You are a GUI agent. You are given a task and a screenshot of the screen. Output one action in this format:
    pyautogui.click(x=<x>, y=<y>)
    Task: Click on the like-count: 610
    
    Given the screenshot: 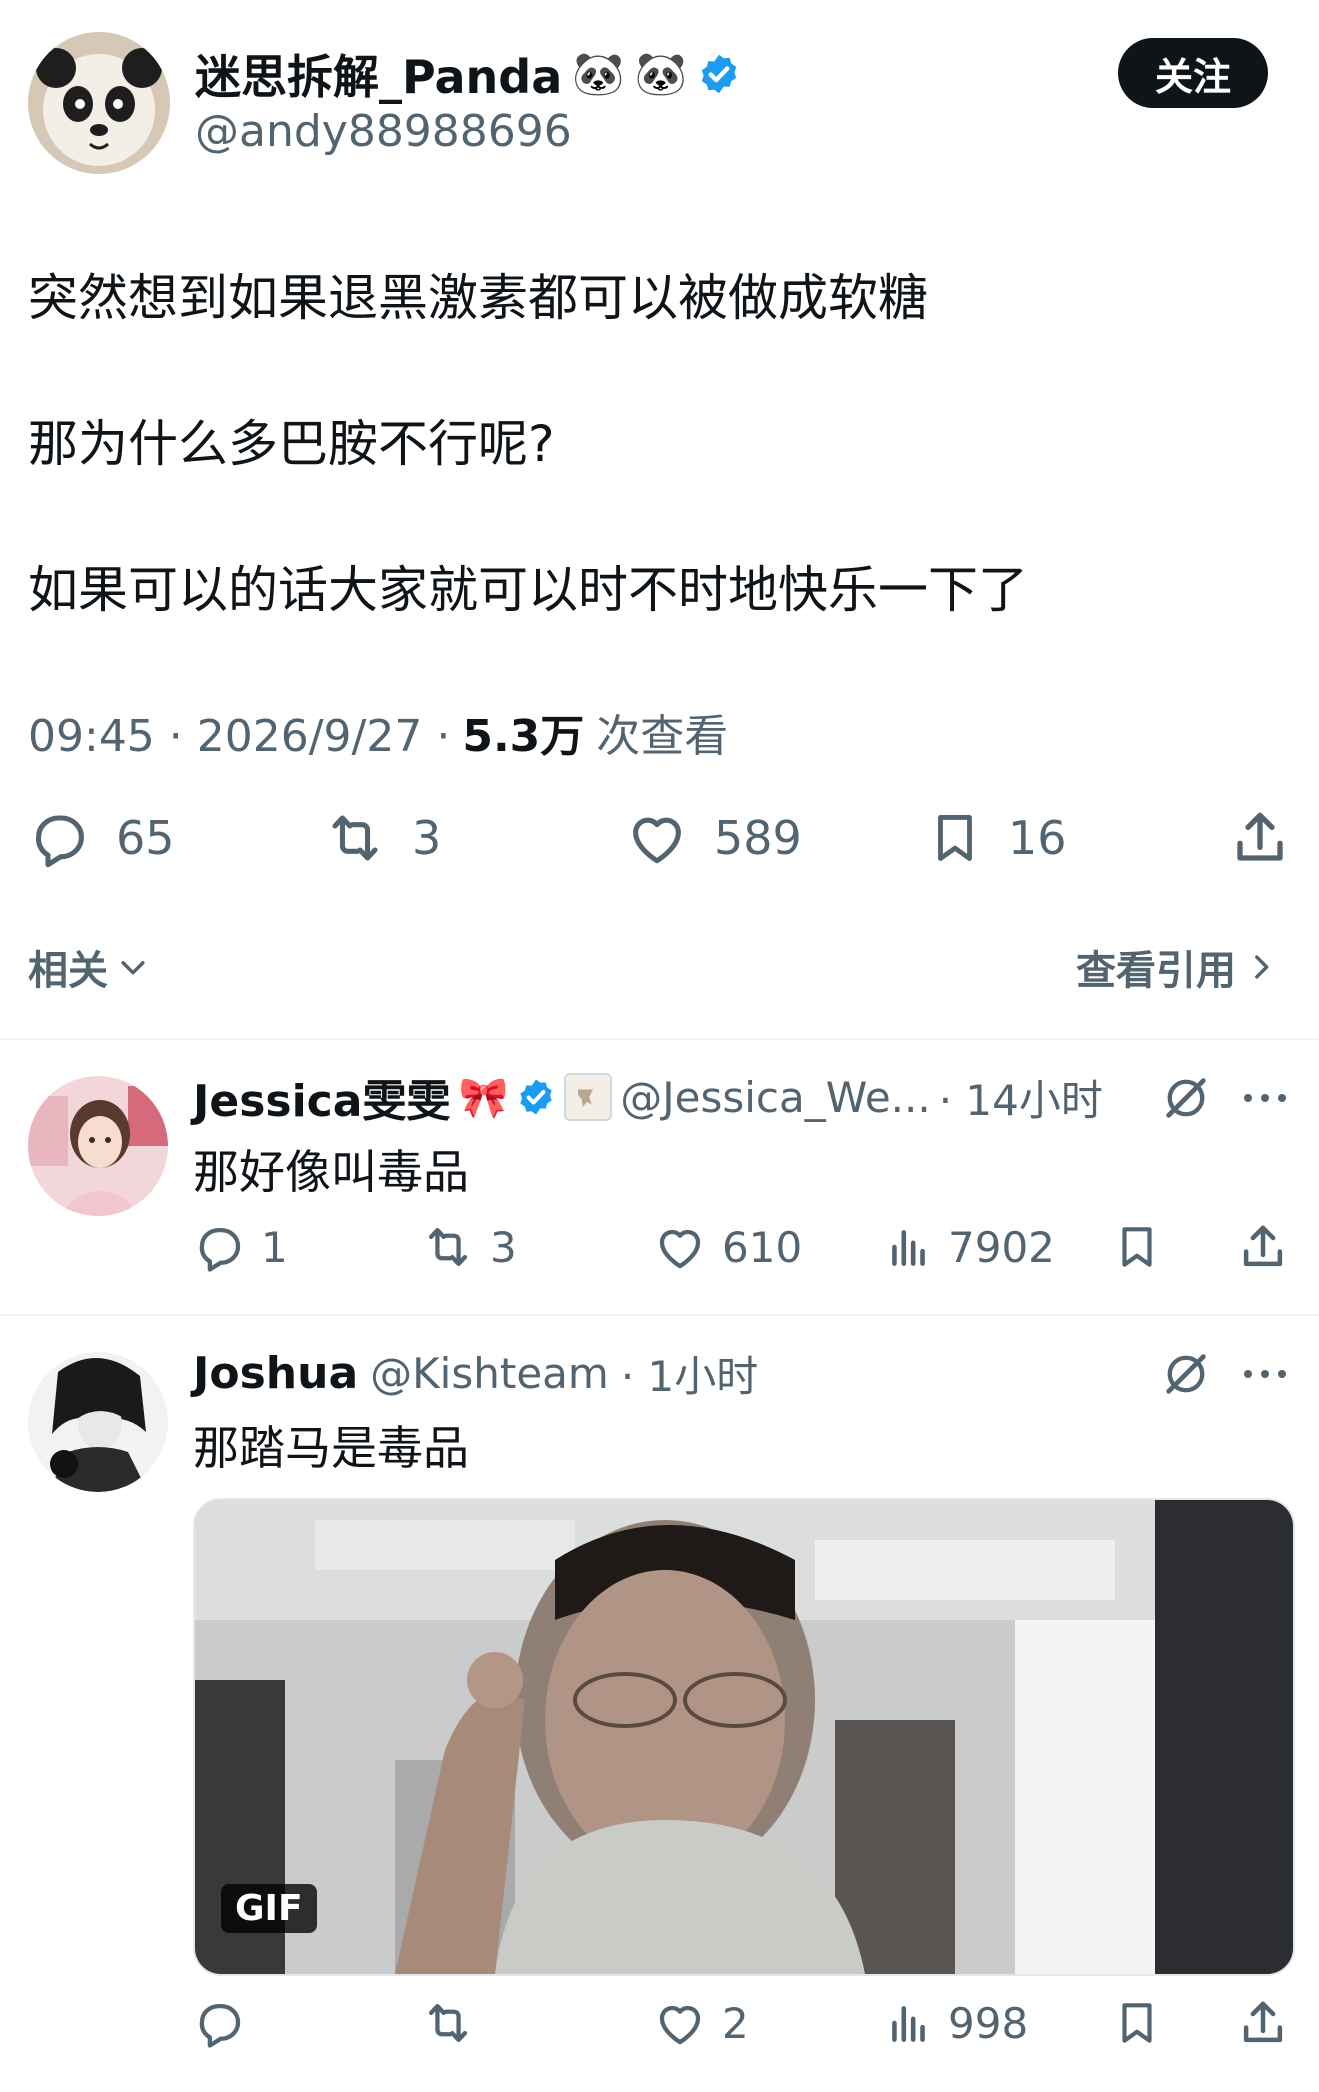 What is the action you would take?
    pyautogui.click(x=762, y=1247)
    